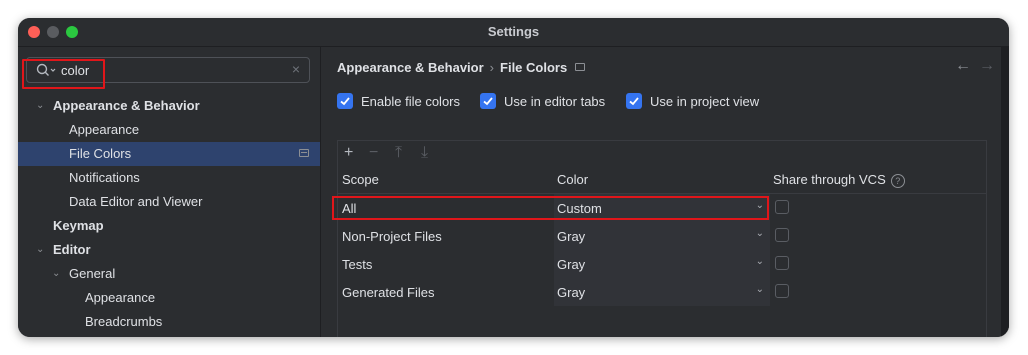 This screenshot has height=355, width=1028. What do you see at coordinates (987, 66) in the screenshot?
I see `forward-button: →` at bounding box center [987, 66].